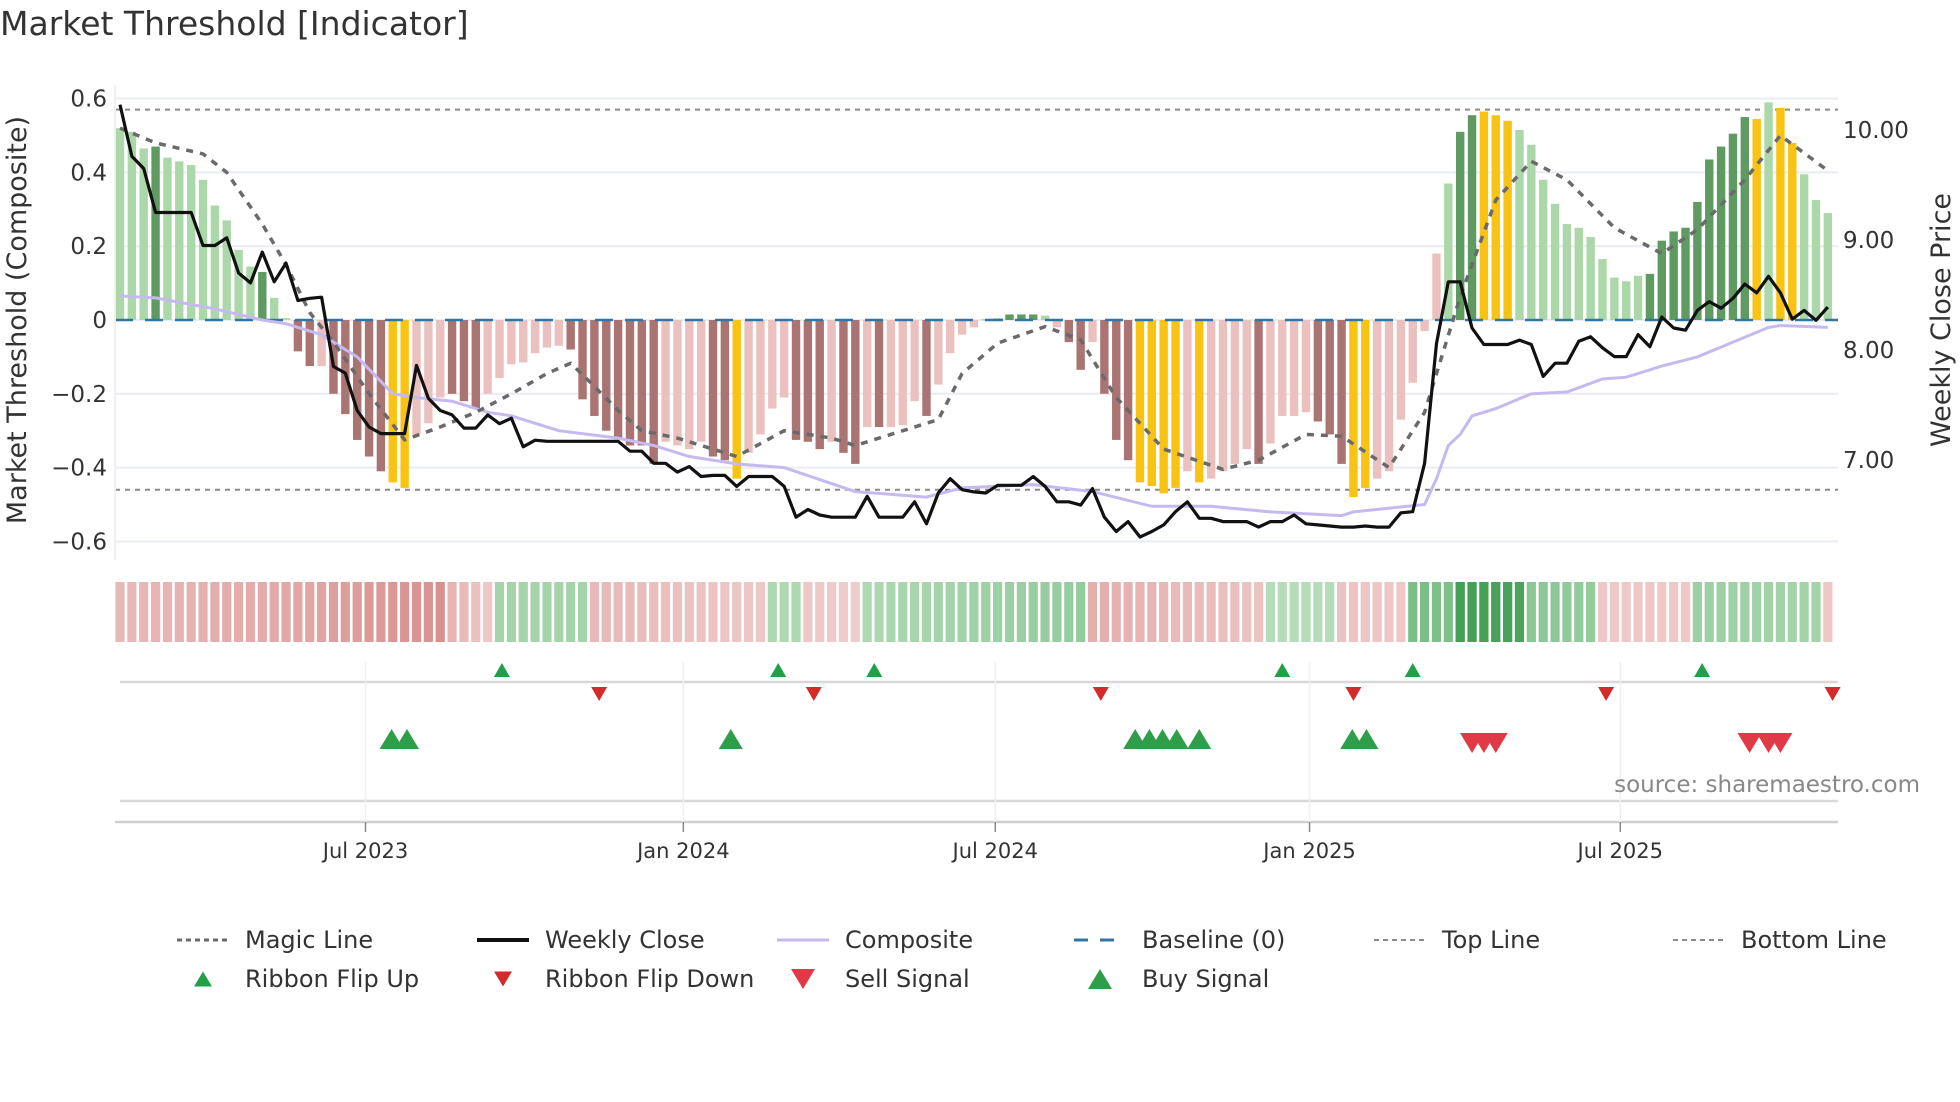 The width and height of the screenshot is (1960, 1102). Describe the element at coordinates (994, 851) in the screenshot. I see `x-tick-label: Jul 2024` at that location.